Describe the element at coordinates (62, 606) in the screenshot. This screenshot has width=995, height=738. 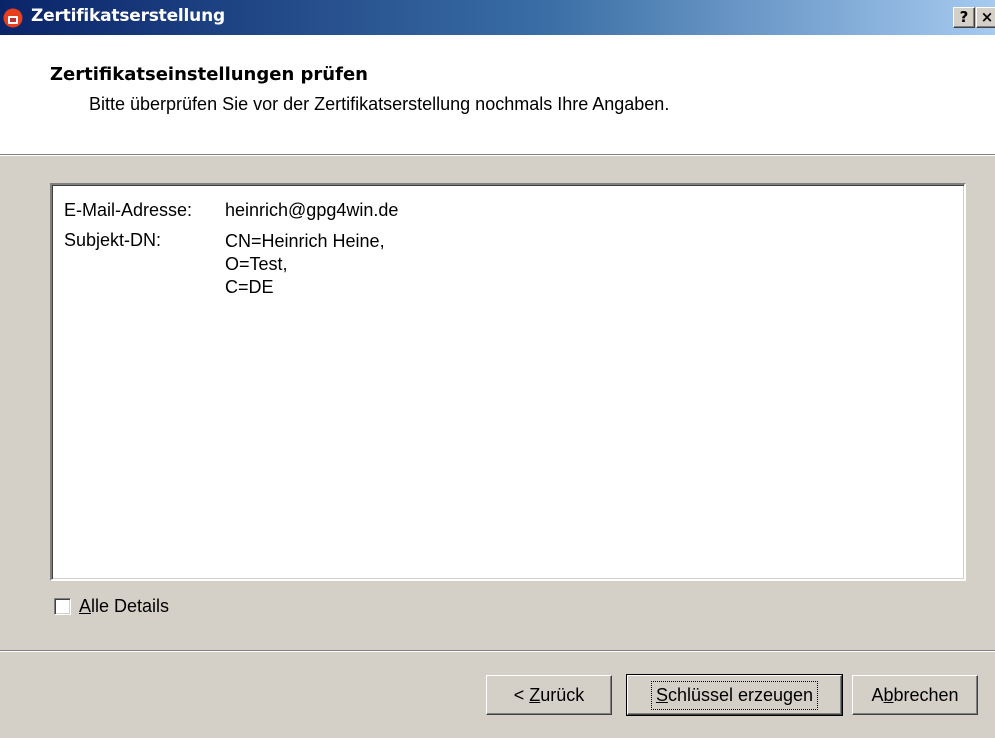
I see `all-details-checkbox` at that location.